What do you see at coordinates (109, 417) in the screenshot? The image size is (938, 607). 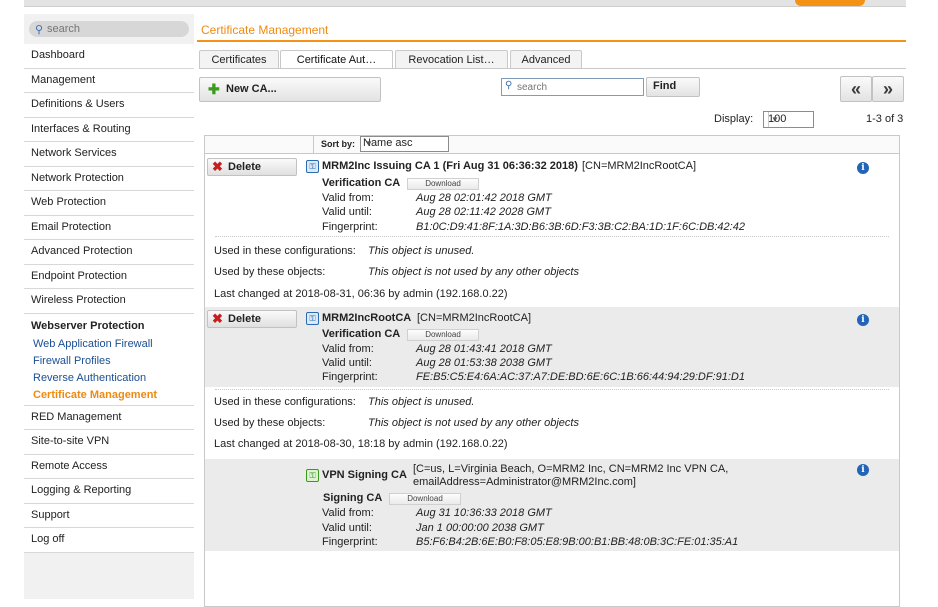 I see `sidebar-item-red-management: RED Management` at bounding box center [109, 417].